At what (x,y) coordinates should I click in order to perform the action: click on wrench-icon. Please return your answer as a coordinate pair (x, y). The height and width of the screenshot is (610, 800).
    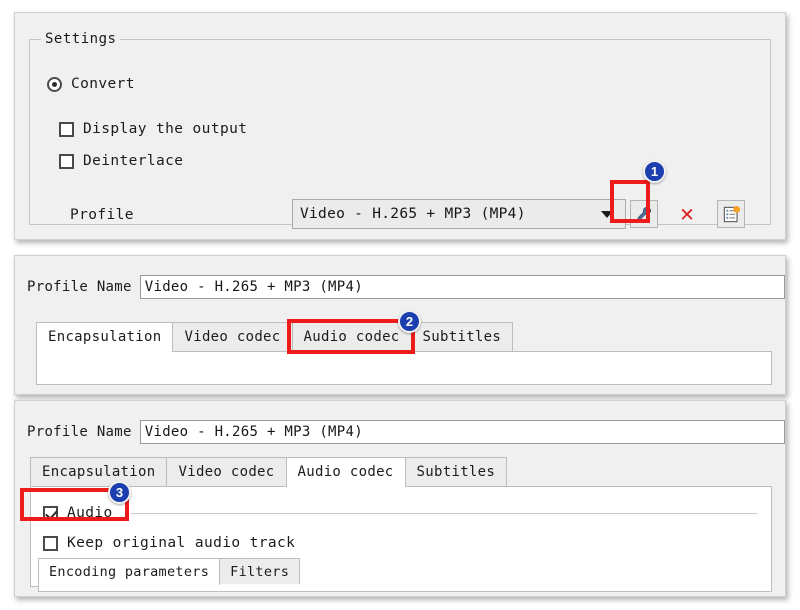
    Looking at the image, I should click on (644, 213).